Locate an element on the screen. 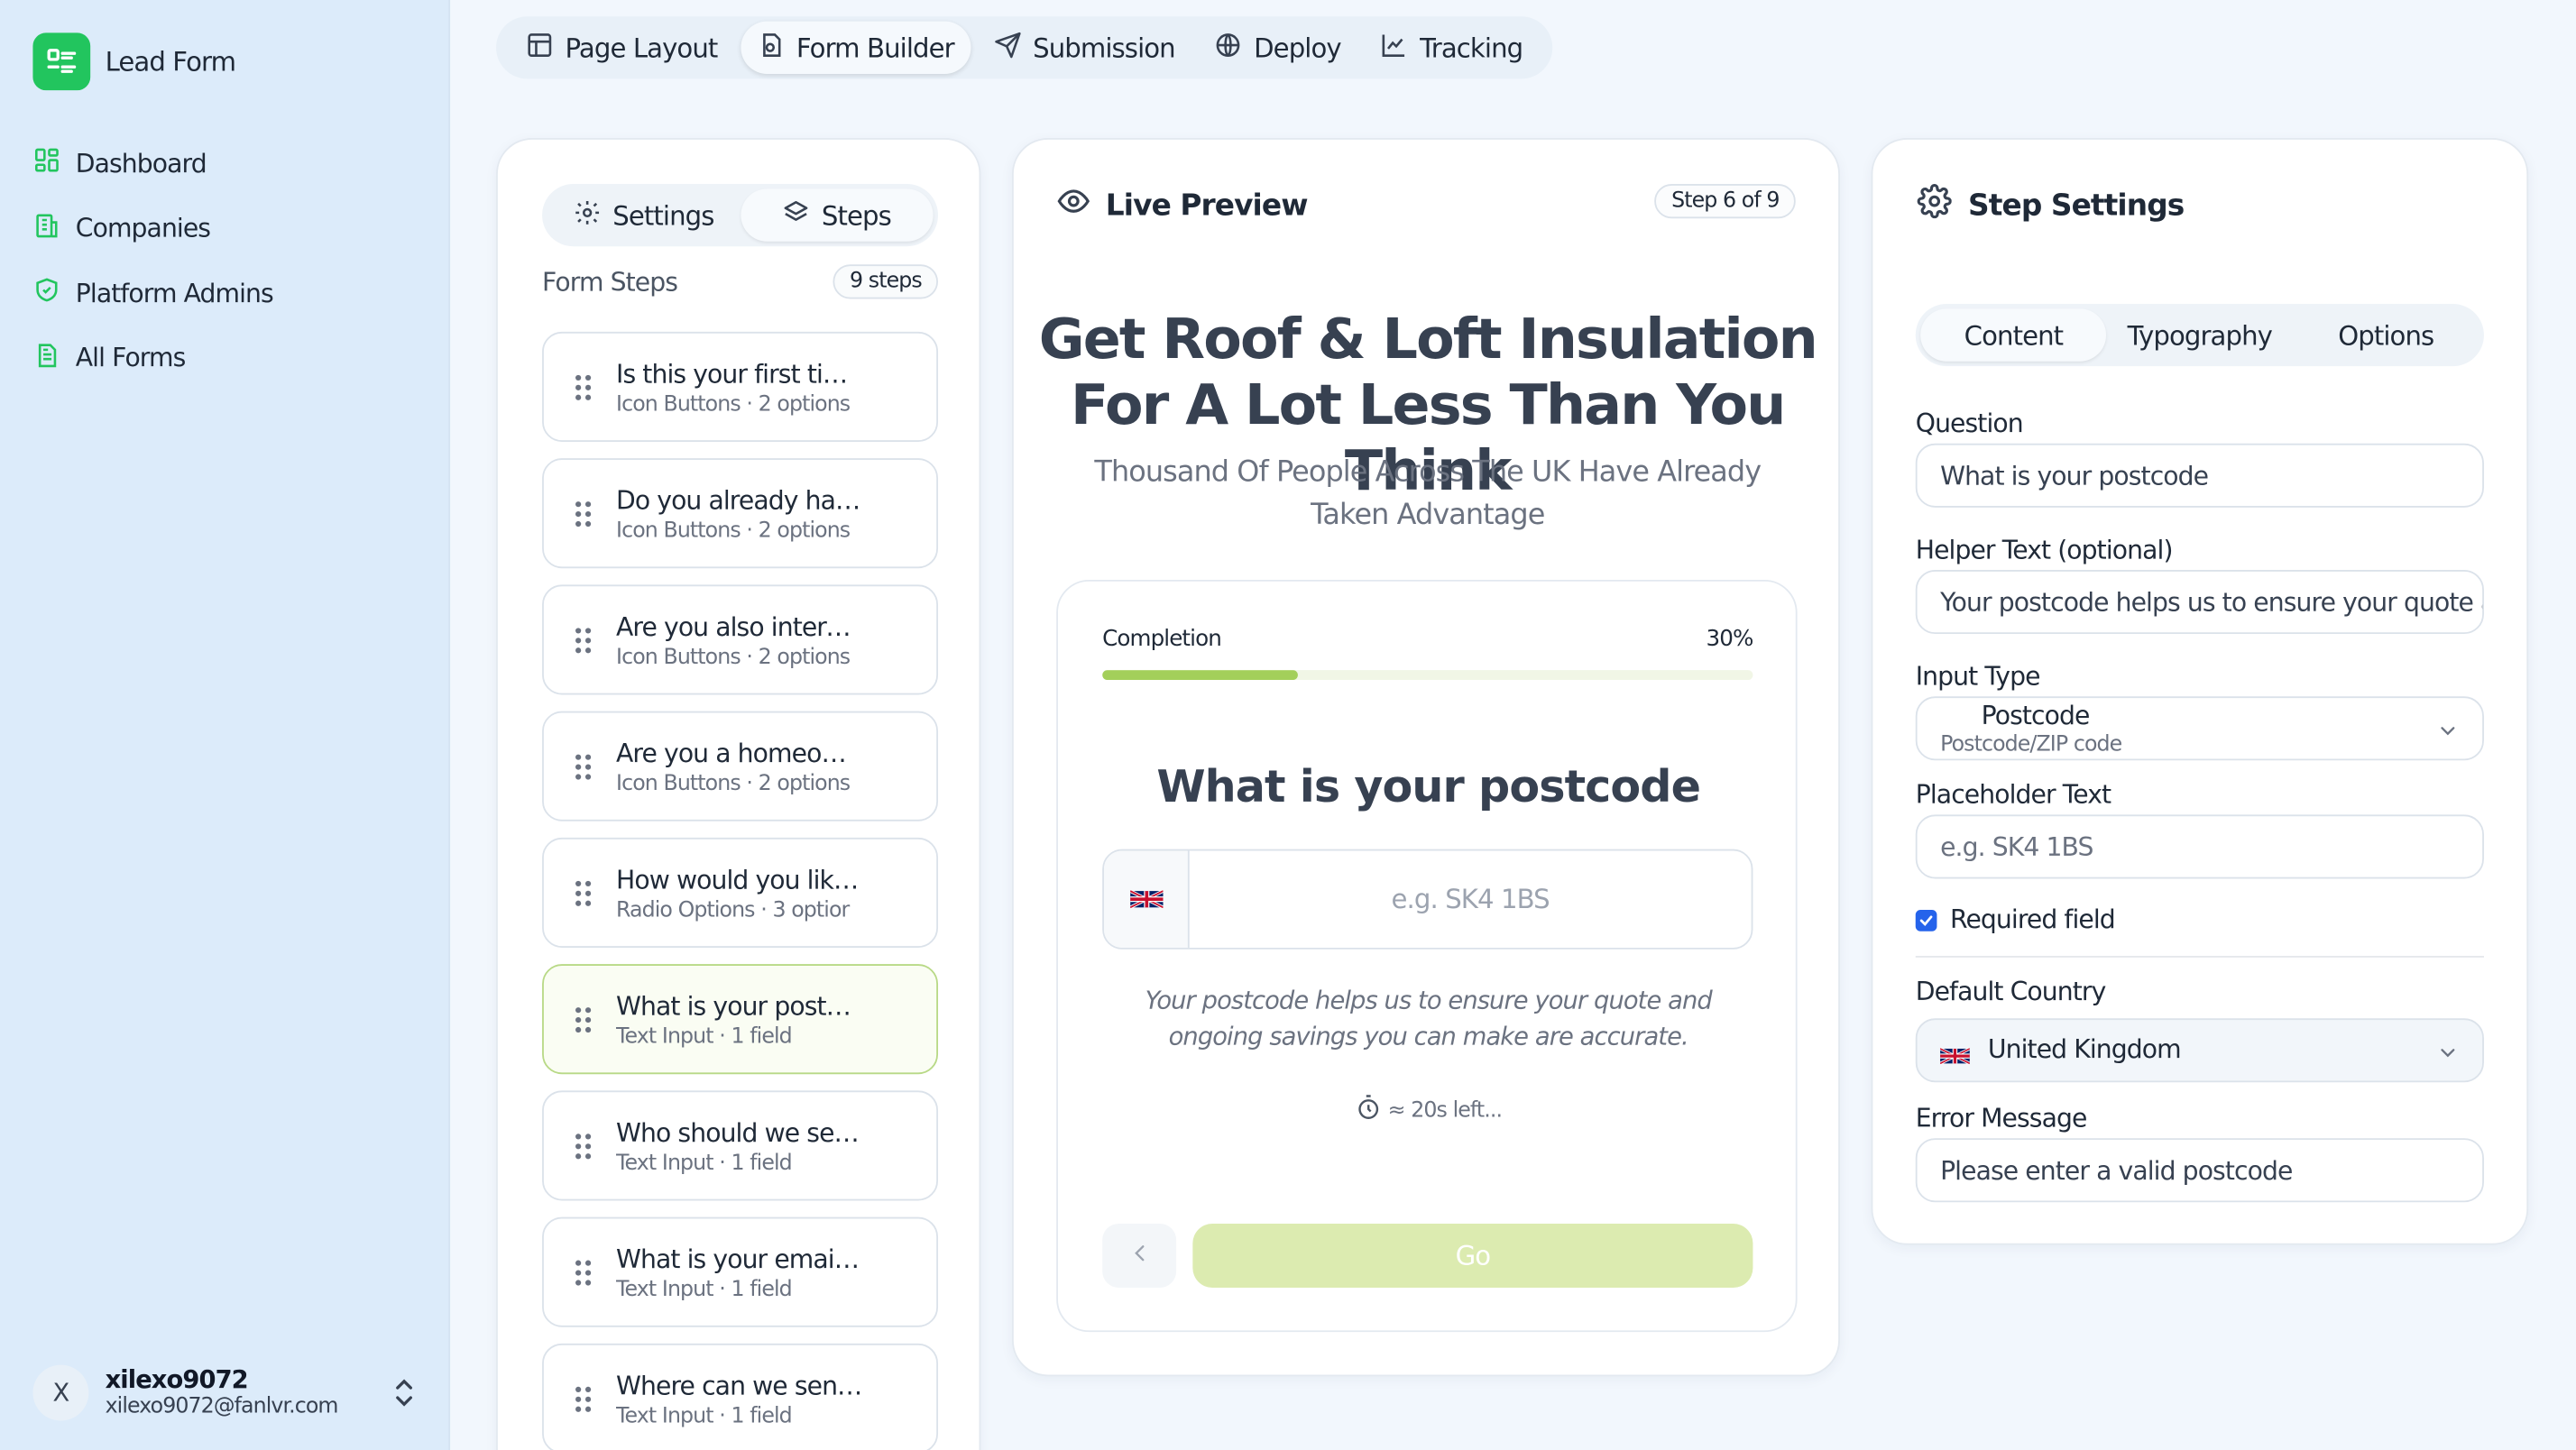 This screenshot has width=2576, height=1450. postcode-placeholder: e.g. SK4 1BS is located at coordinates (1471, 898).